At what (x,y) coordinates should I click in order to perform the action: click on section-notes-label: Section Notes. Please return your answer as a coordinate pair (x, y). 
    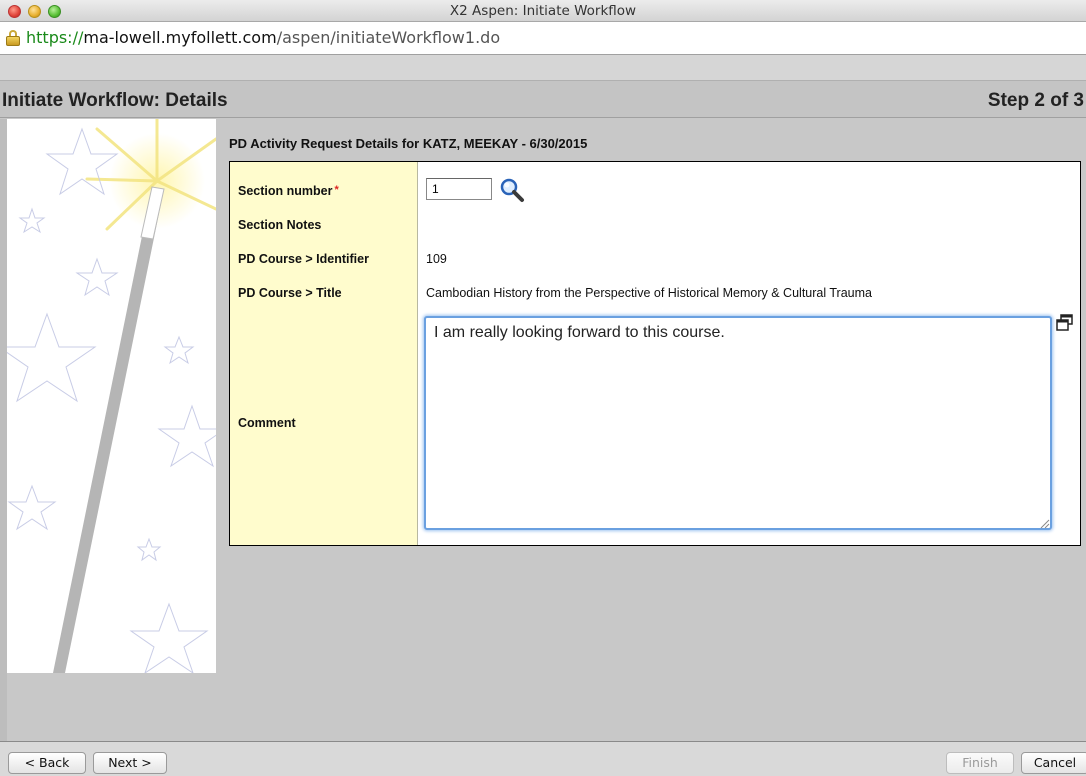
    Looking at the image, I should click on (280, 225).